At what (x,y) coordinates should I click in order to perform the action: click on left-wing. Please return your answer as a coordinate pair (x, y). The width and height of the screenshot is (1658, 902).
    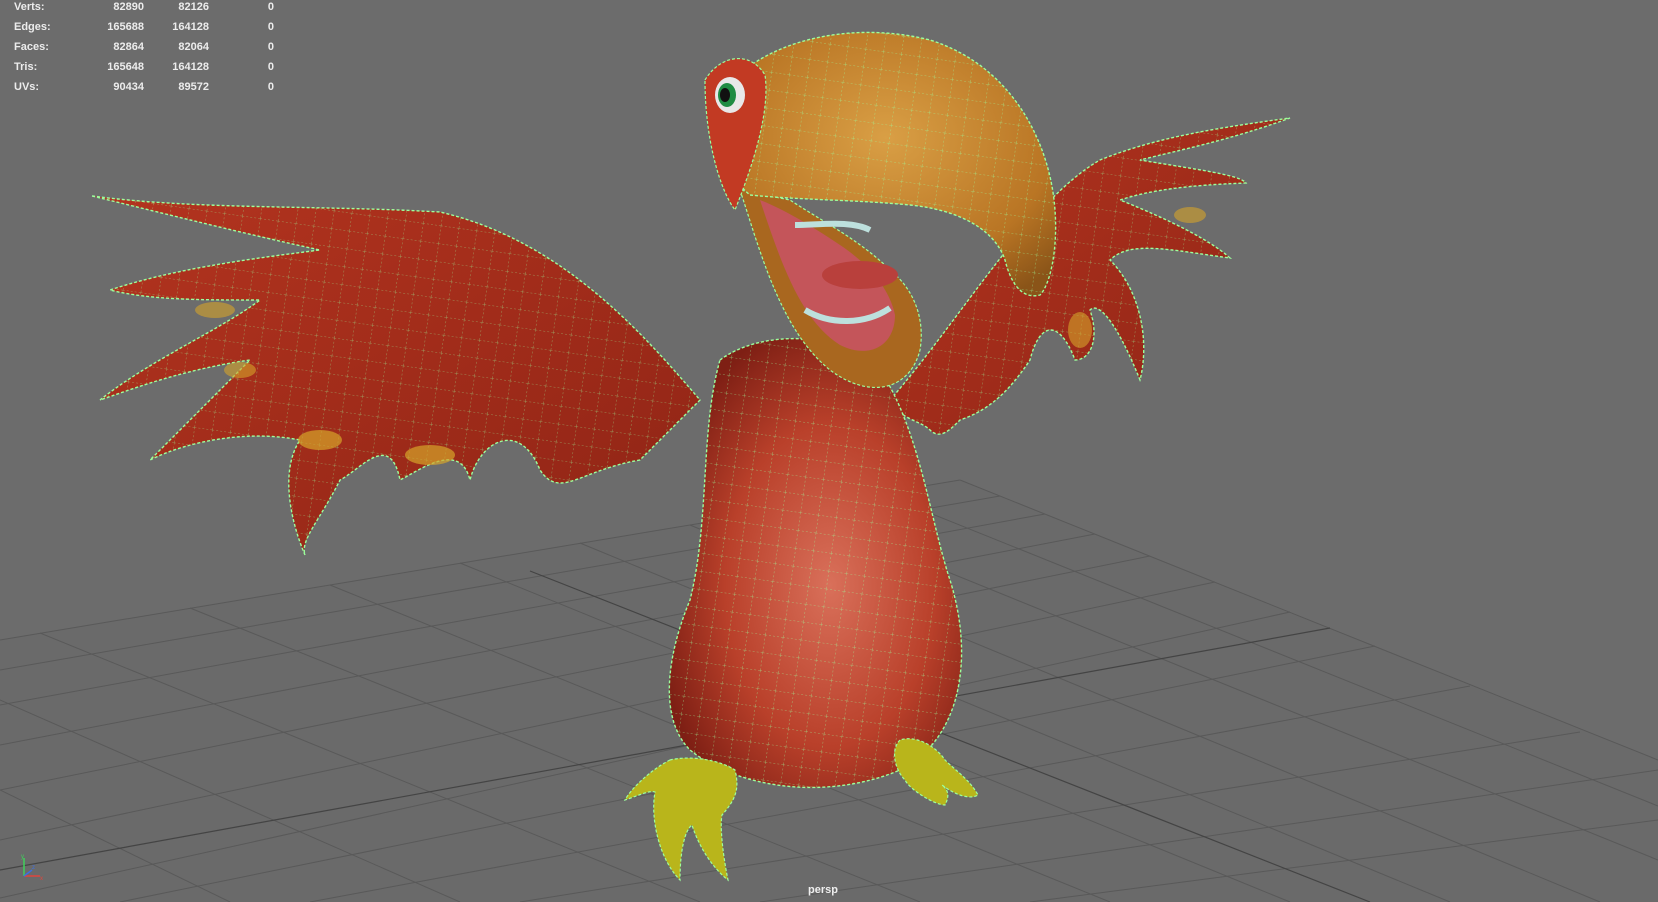
    Looking at the image, I should click on (396, 375).